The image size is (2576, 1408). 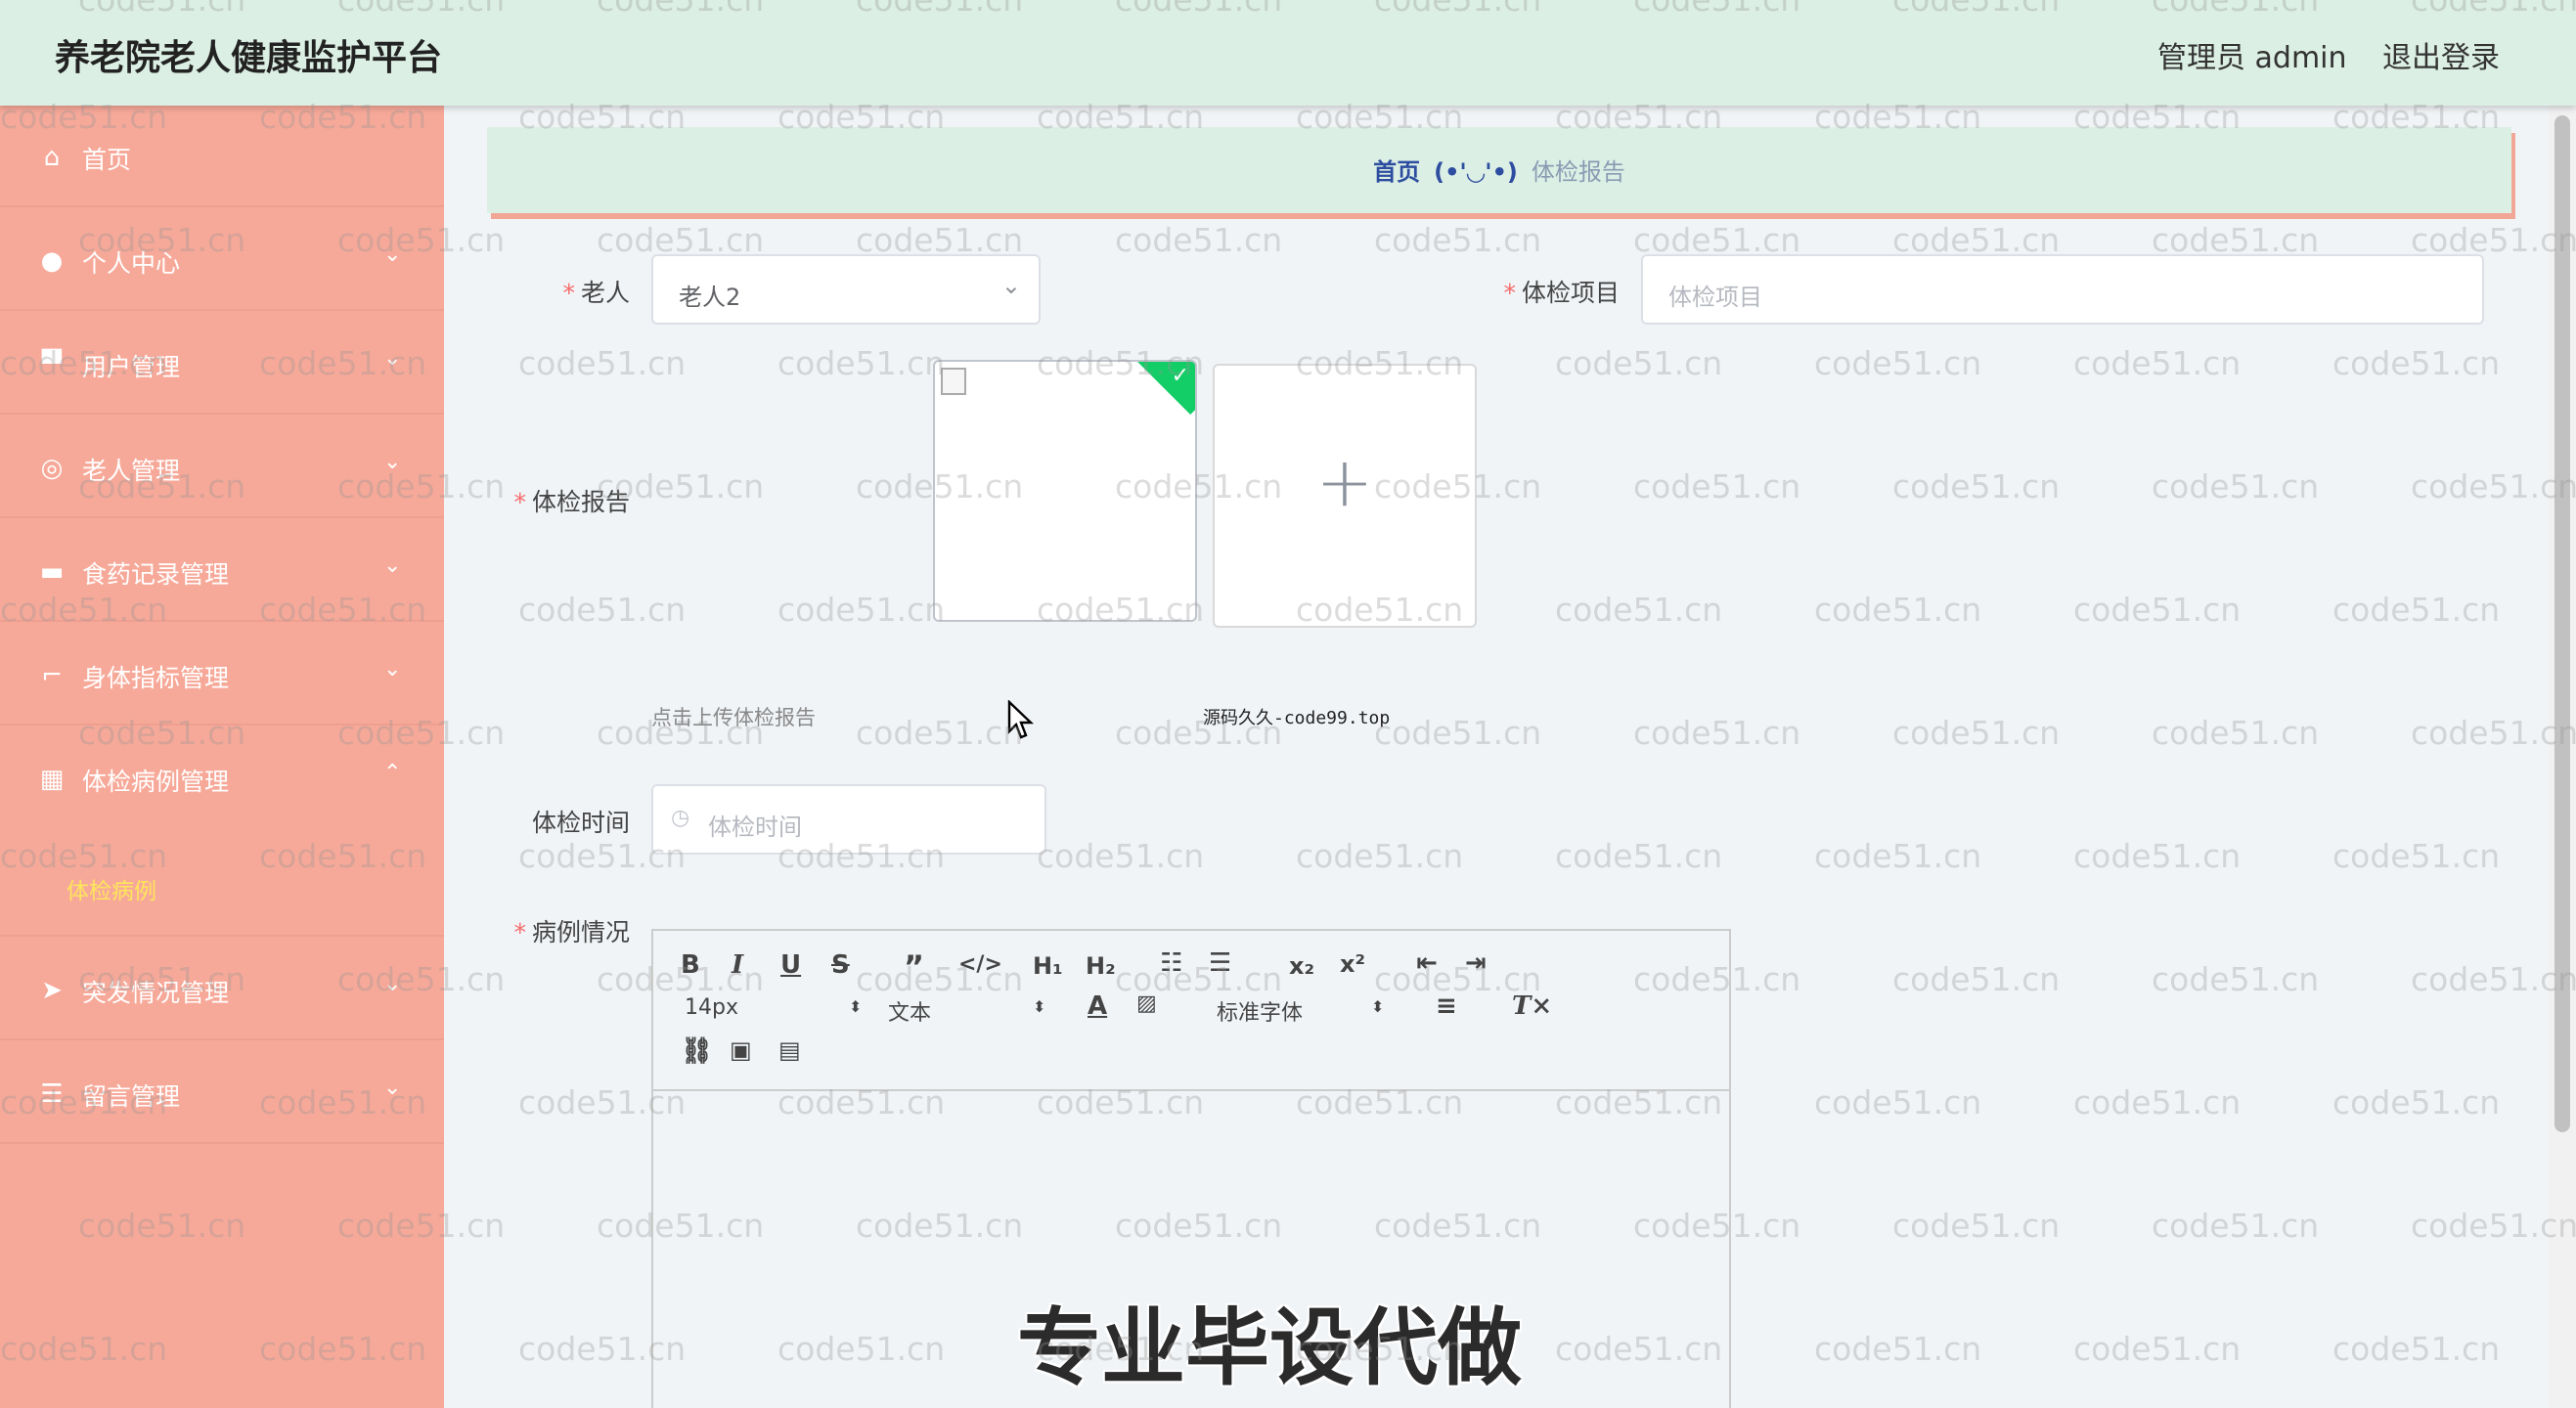 I want to click on send-icon: ➤, so click(x=52, y=990).